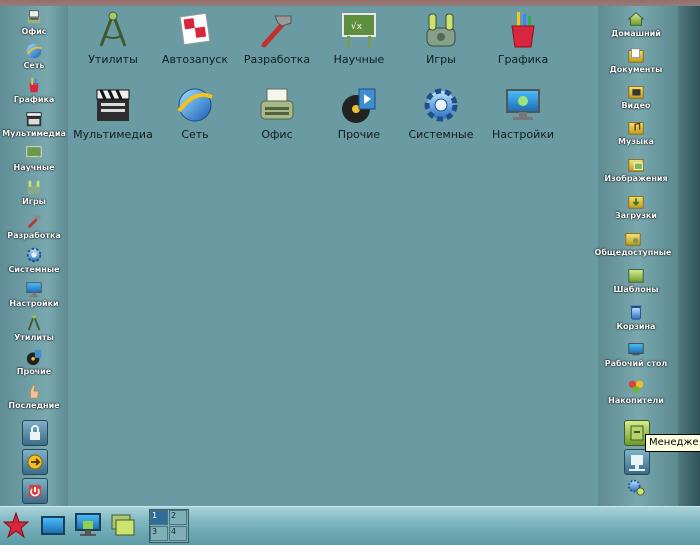 The height and width of the screenshot is (545, 700). Describe the element at coordinates (34, 167) in the screenshot. I see `sidebar-item-label: Научные` at that location.